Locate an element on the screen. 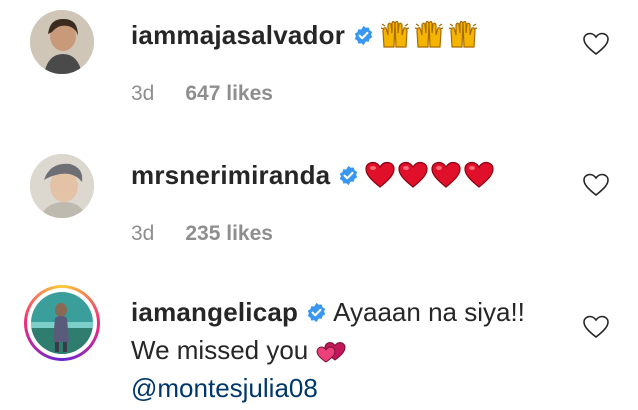 Image resolution: width=638 pixels, height=410 pixels. comment-body-line3: @montesjulia08 is located at coordinates (224, 388).